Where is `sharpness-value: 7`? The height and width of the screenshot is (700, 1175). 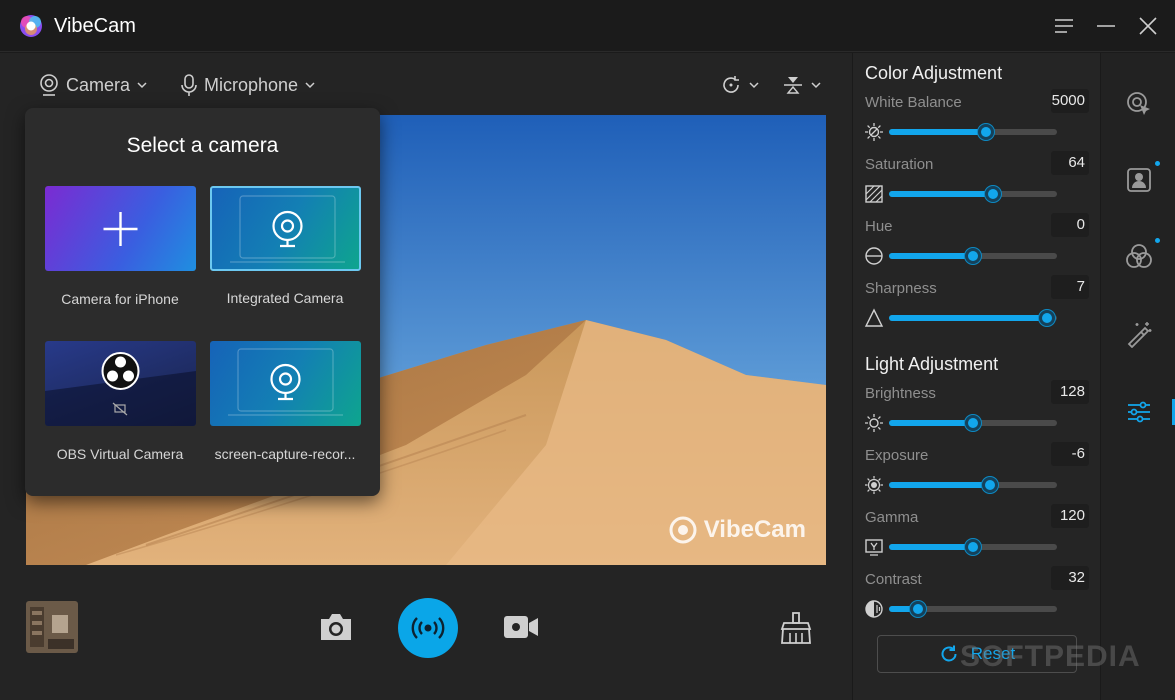
sharpness-value: 7 is located at coordinates (1070, 287).